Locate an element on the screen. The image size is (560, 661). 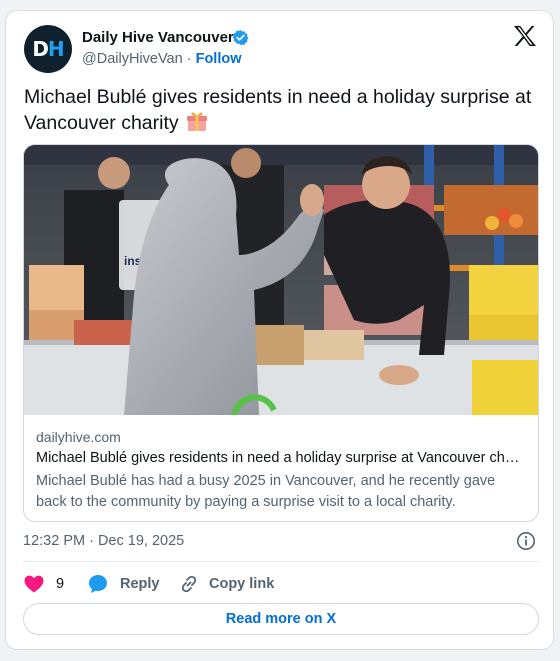
follow-button: Follow is located at coordinates (219, 59).